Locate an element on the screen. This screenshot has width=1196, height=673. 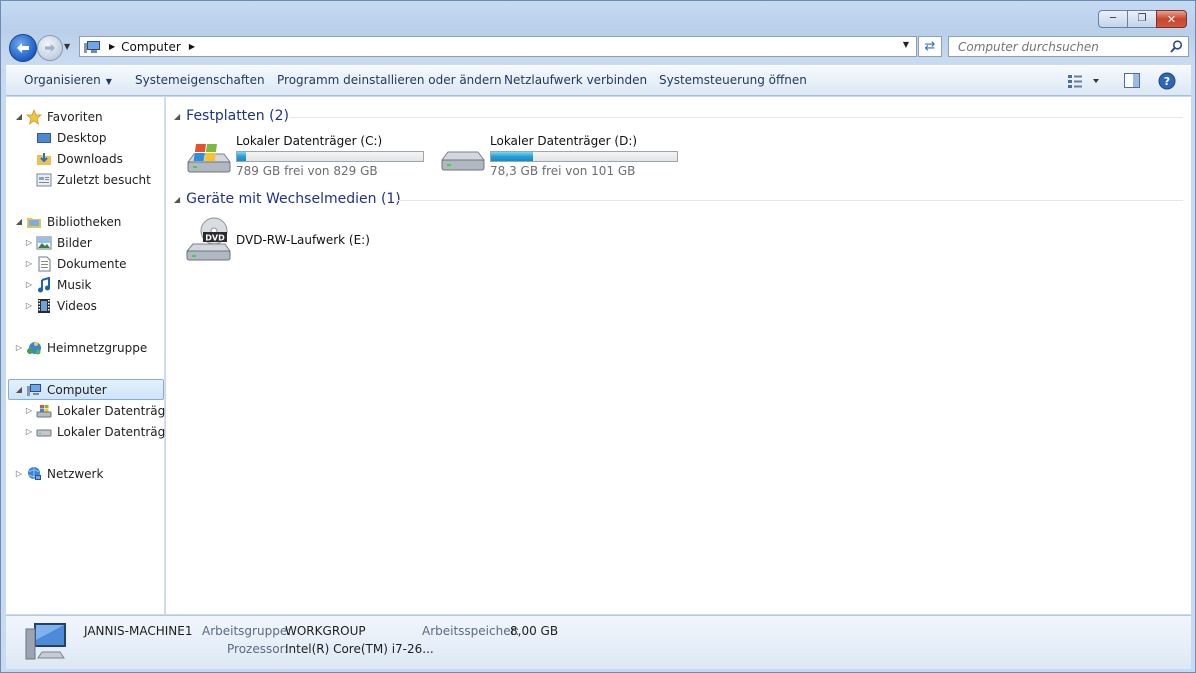
change-view-button is located at coordinates (1085, 82).